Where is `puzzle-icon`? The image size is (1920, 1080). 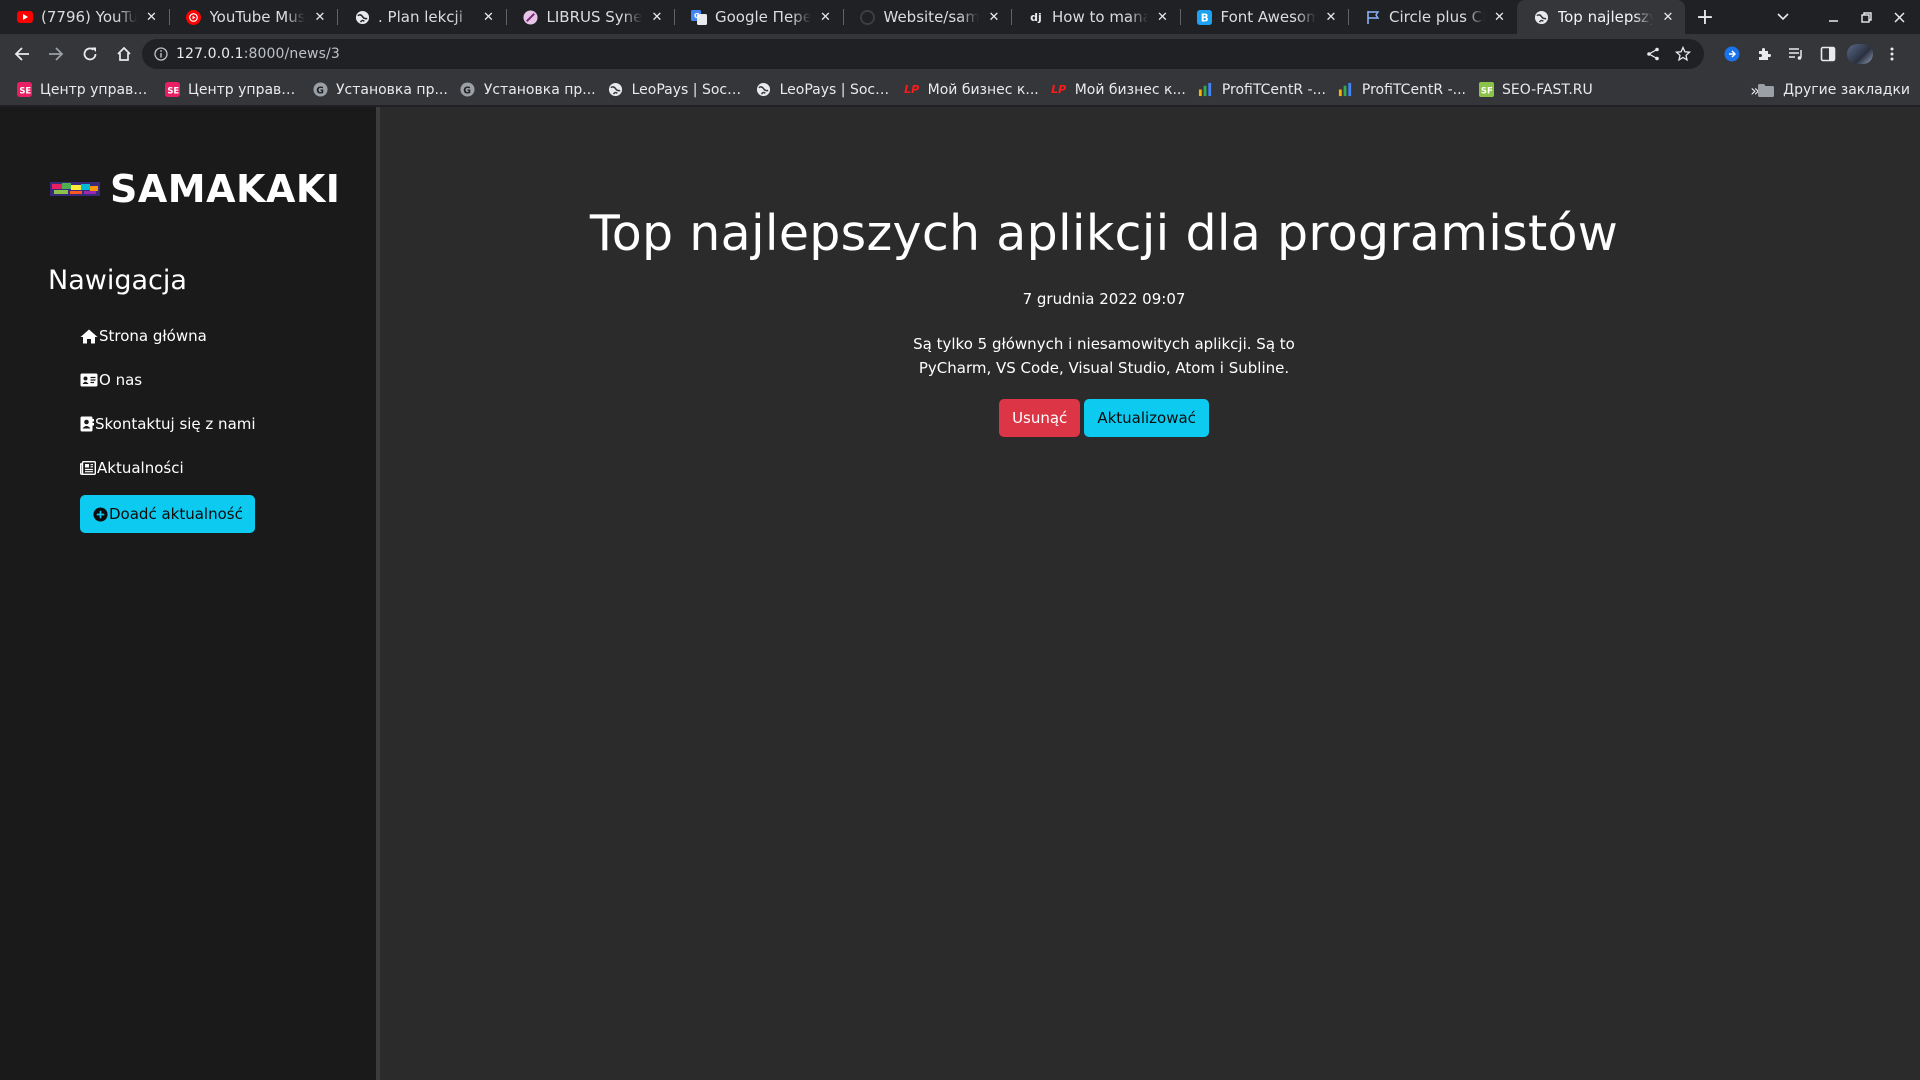 puzzle-icon is located at coordinates (1764, 54).